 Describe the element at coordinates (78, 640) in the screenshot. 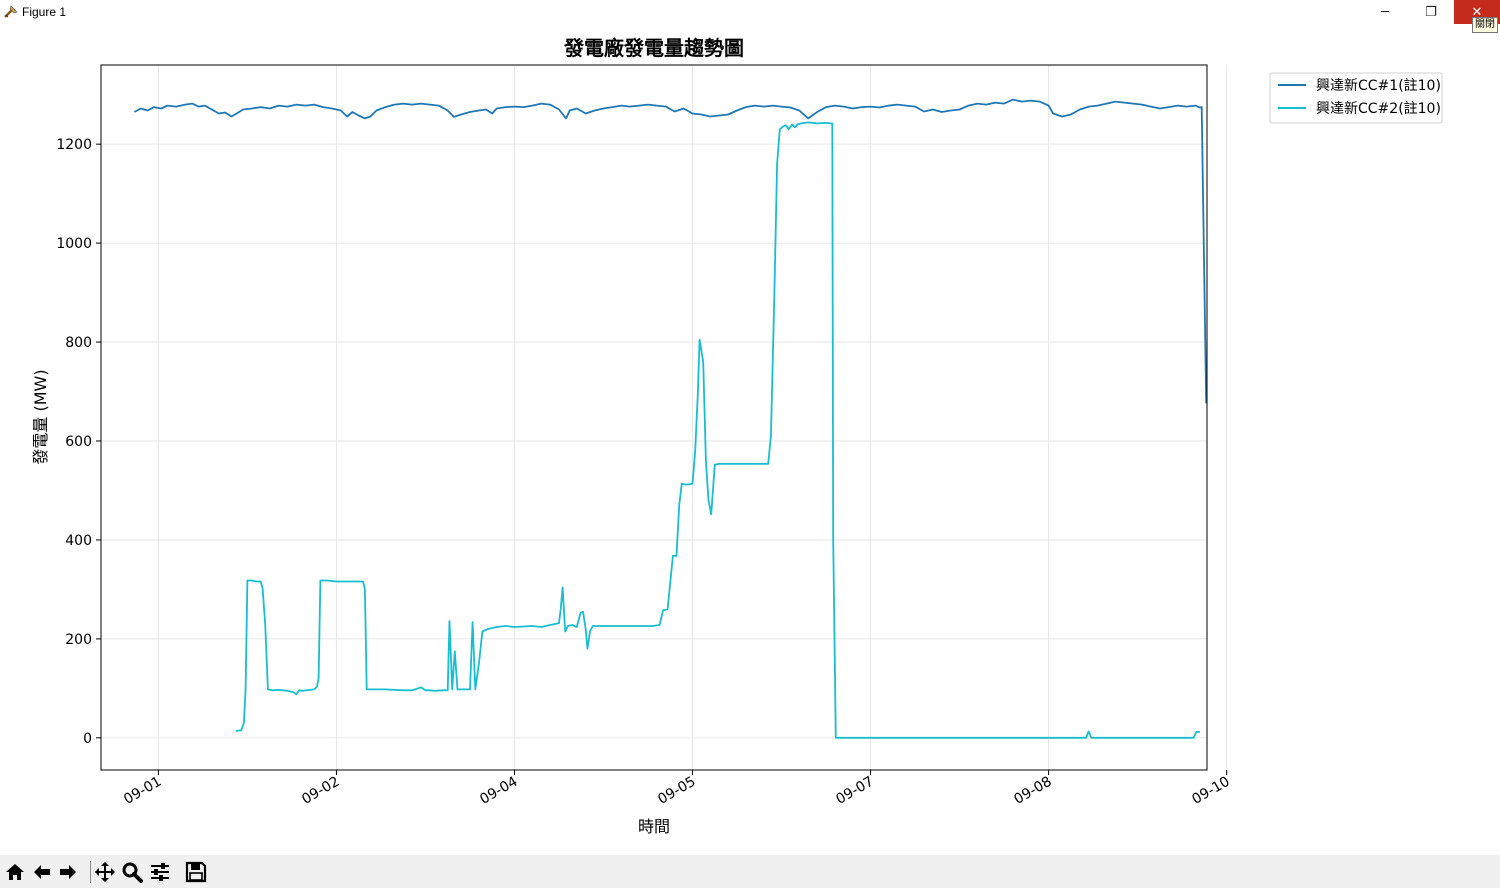

I see `y-tick-label: 200` at that location.